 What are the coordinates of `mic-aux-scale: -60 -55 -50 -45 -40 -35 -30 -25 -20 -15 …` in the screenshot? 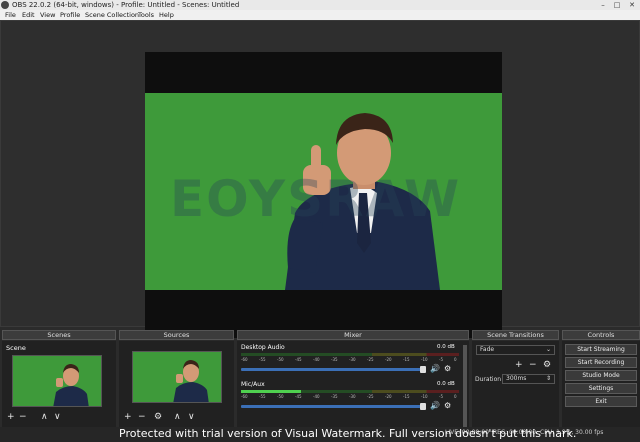 It's located at (349, 396).